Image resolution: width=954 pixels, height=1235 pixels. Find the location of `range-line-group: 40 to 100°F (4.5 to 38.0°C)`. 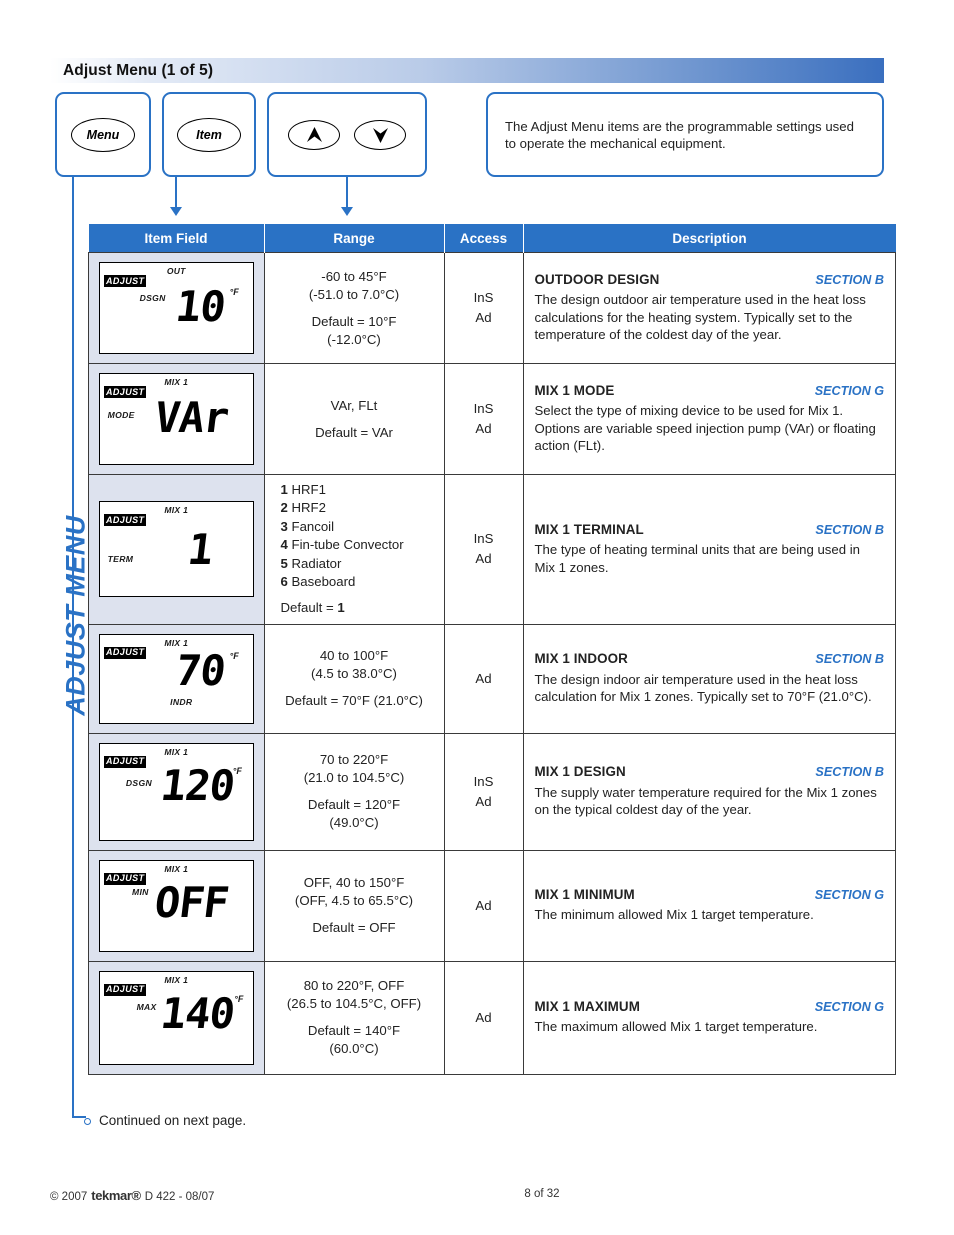

range-line-group: 40 to 100°F (4.5 to 38.0°C) is located at coordinates (354, 665).